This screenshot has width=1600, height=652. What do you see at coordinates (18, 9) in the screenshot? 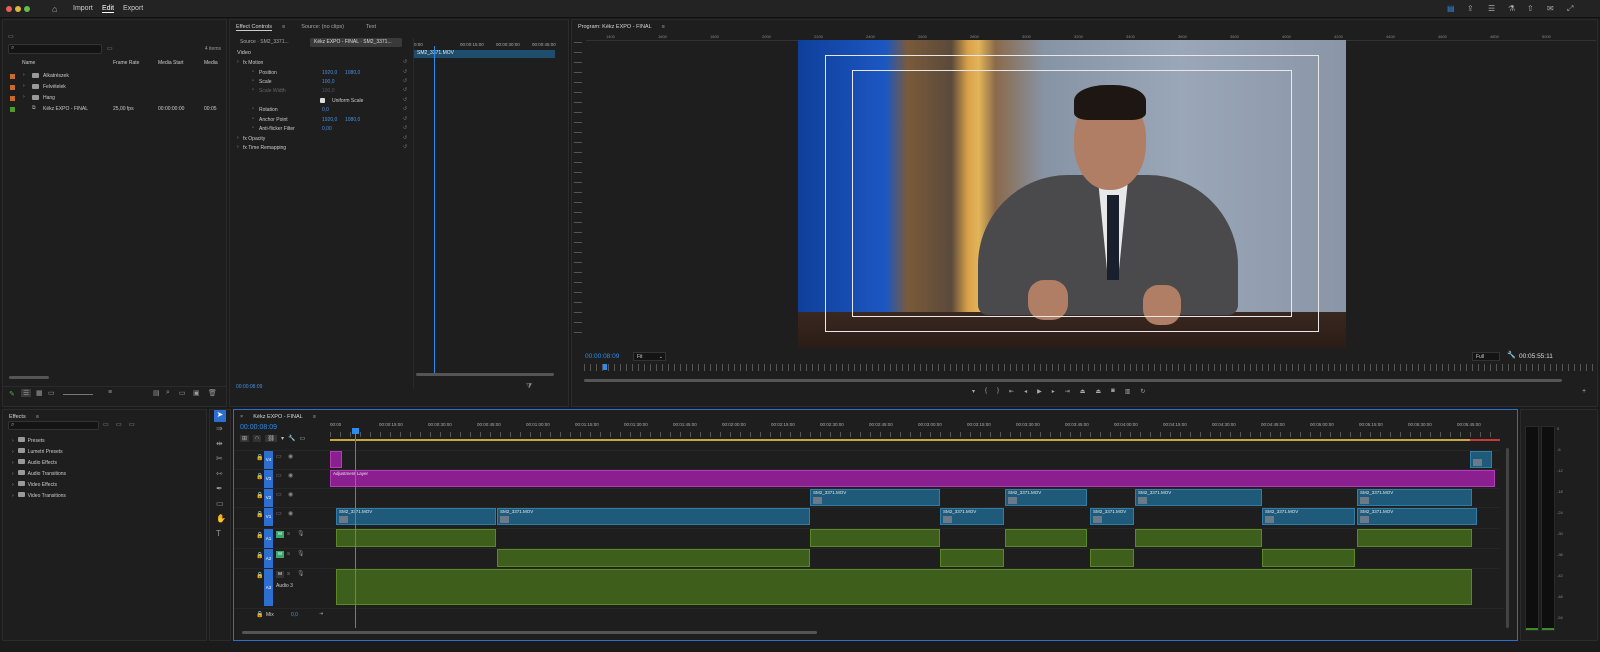
I see `minimize-window-button` at bounding box center [18, 9].